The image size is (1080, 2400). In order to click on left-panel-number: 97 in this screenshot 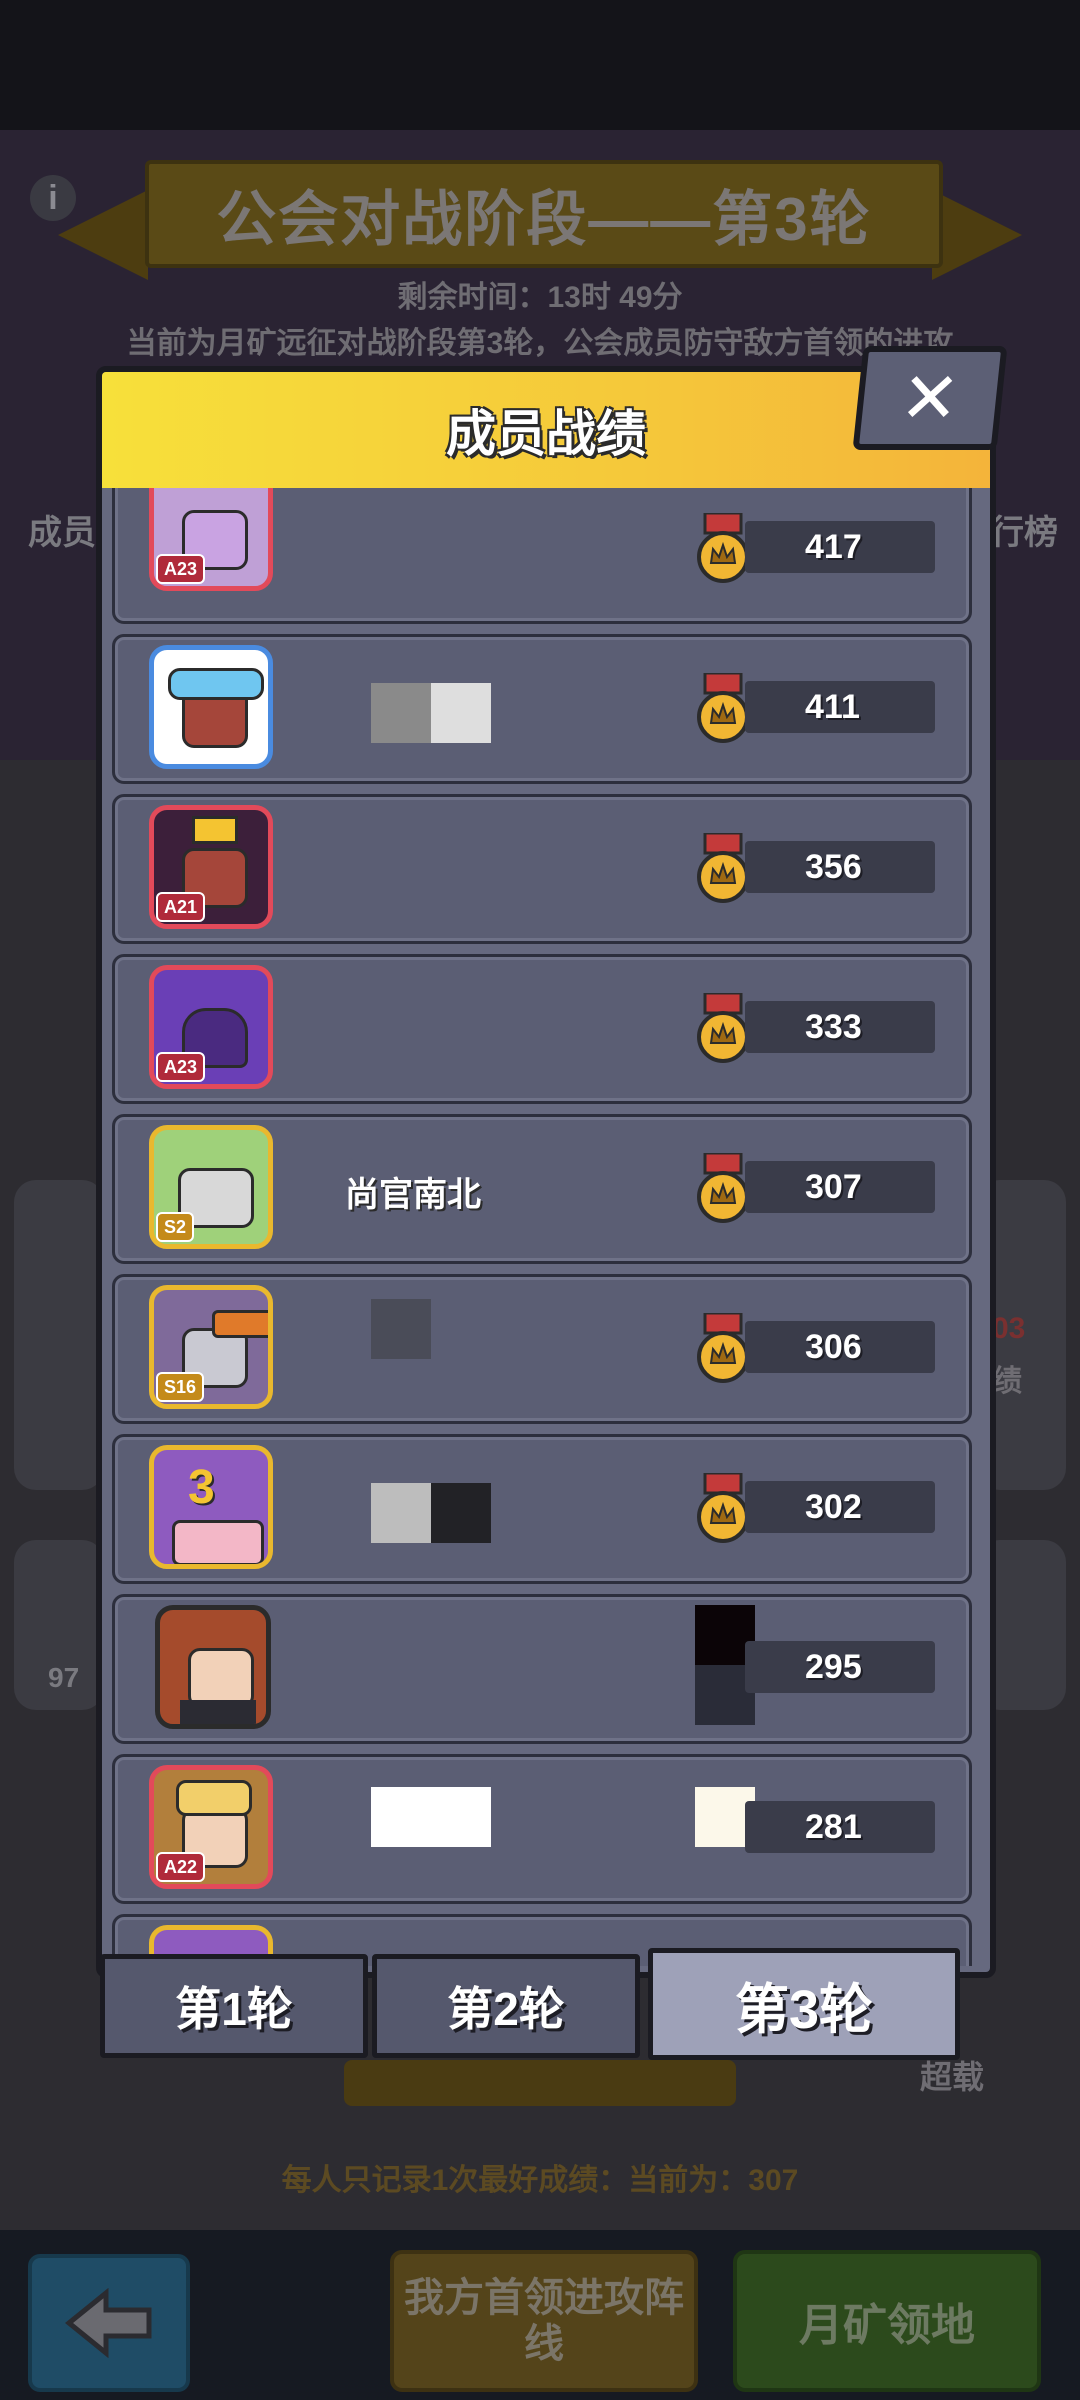, I will do `click(64, 1677)`.